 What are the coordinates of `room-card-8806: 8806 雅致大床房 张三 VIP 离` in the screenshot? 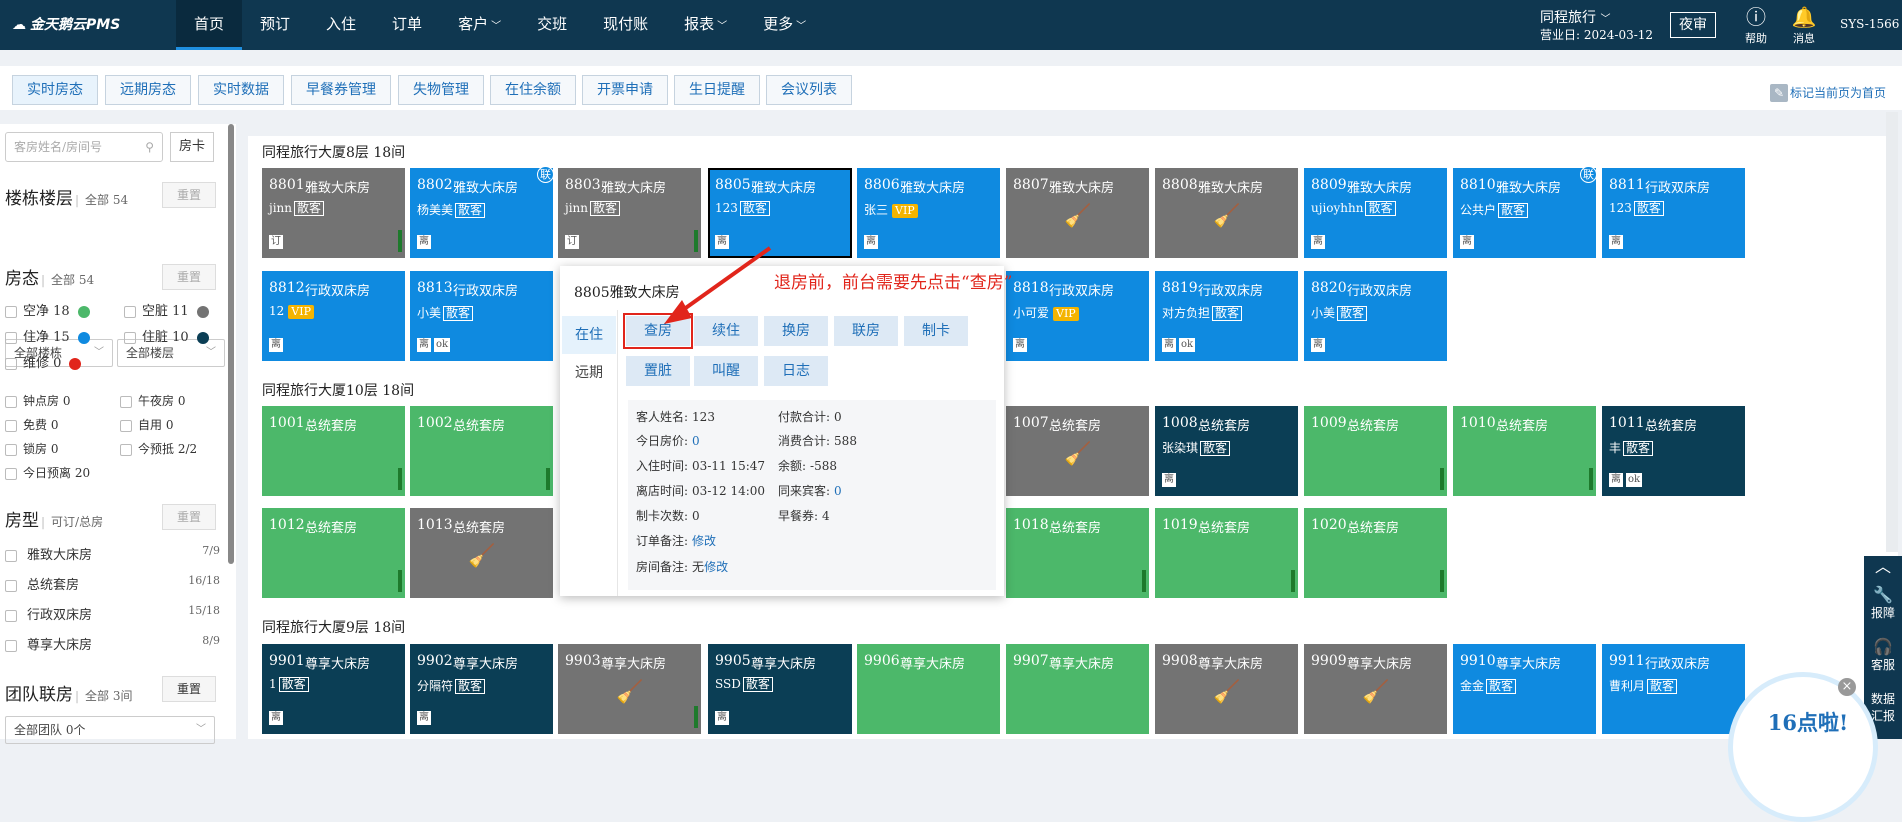 It's located at (928, 213).